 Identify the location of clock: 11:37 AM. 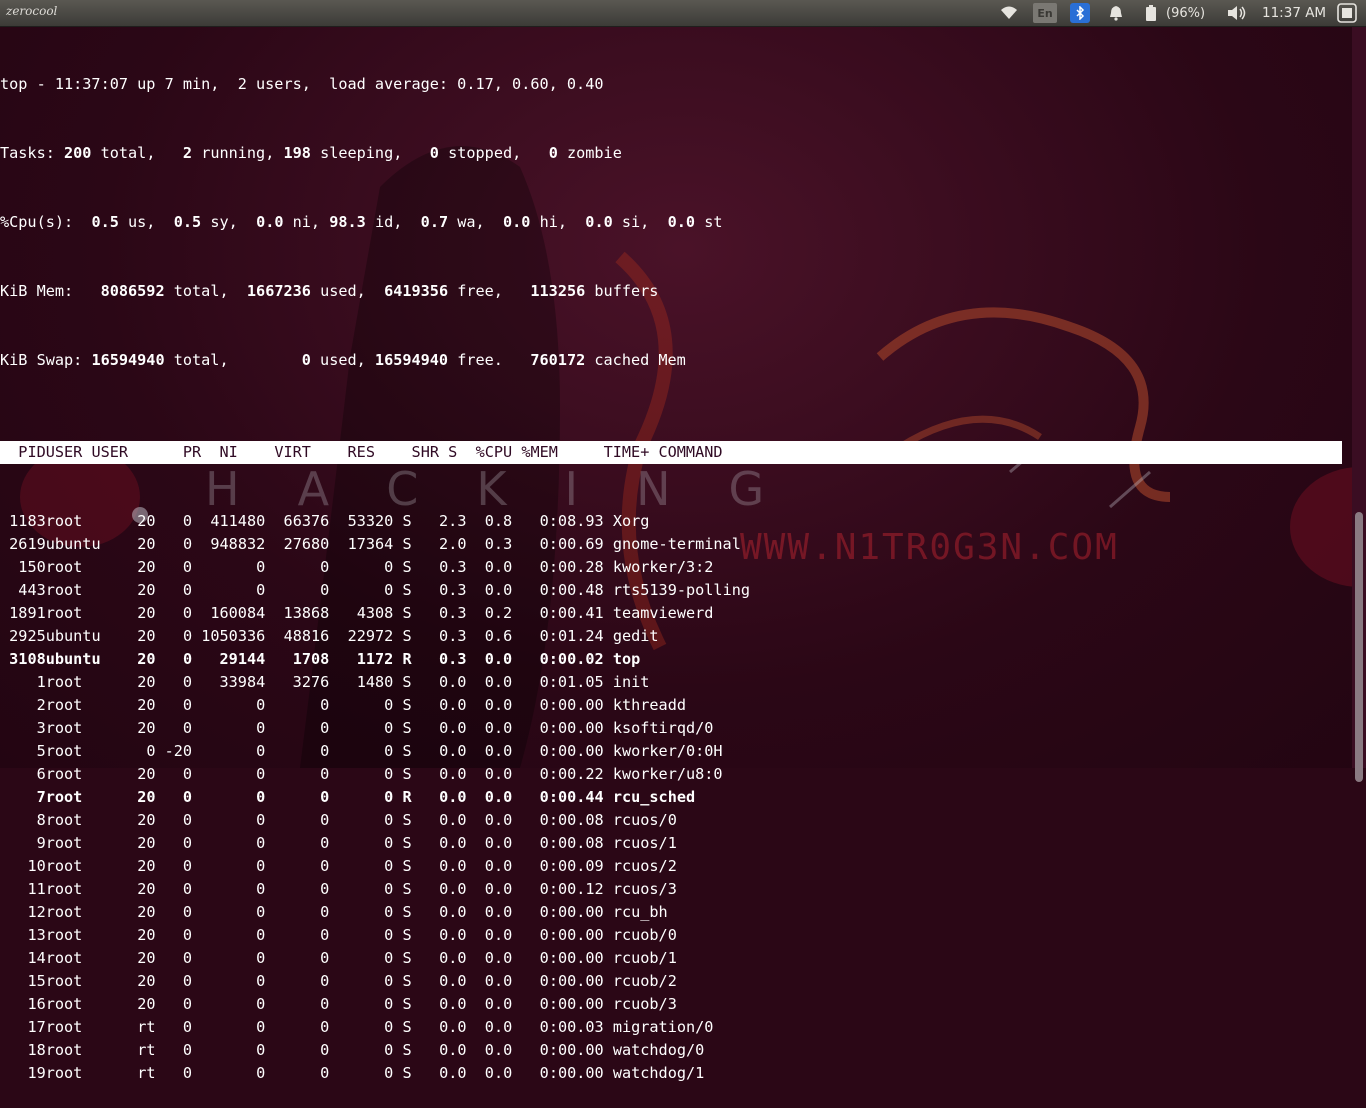
(1294, 13).